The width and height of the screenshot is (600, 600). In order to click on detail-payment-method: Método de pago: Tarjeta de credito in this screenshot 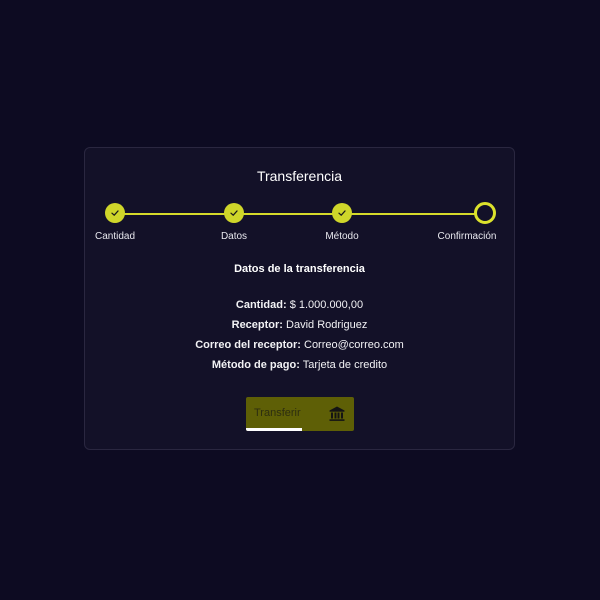, I will do `click(299, 365)`.